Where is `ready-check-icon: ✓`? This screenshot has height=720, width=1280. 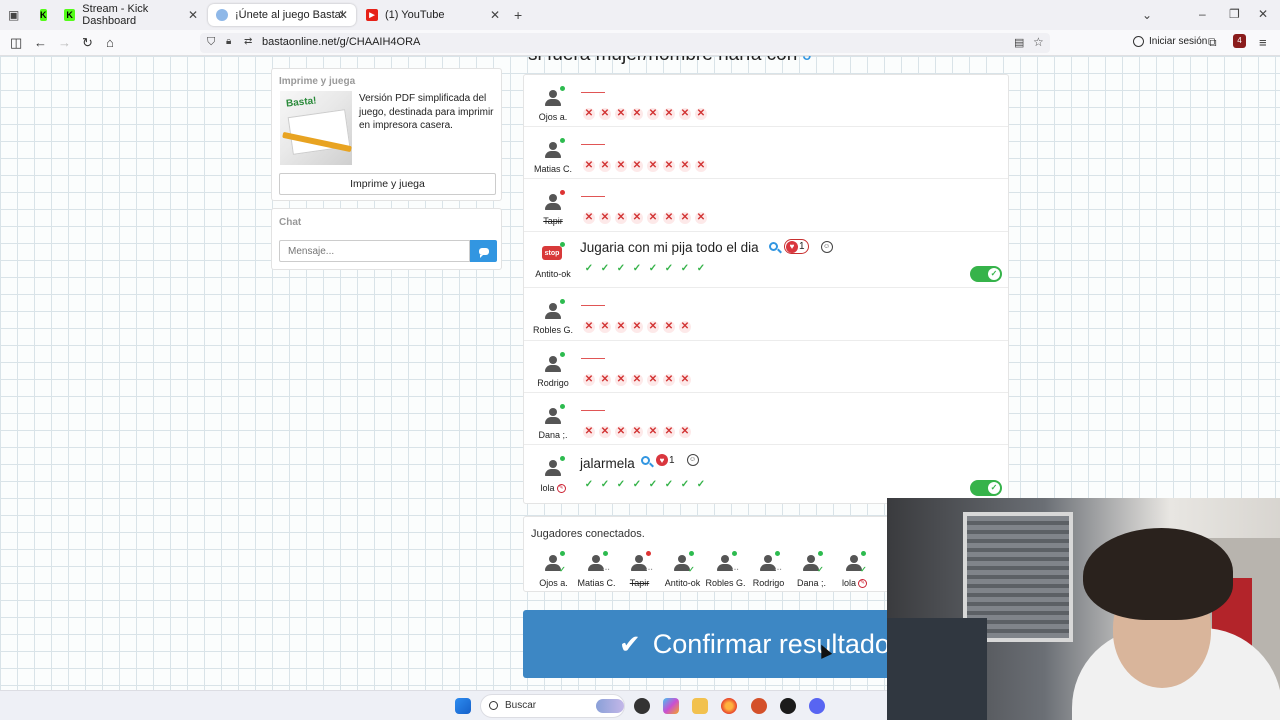
ready-check-icon: ✓ is located at coordinates (562, 569).